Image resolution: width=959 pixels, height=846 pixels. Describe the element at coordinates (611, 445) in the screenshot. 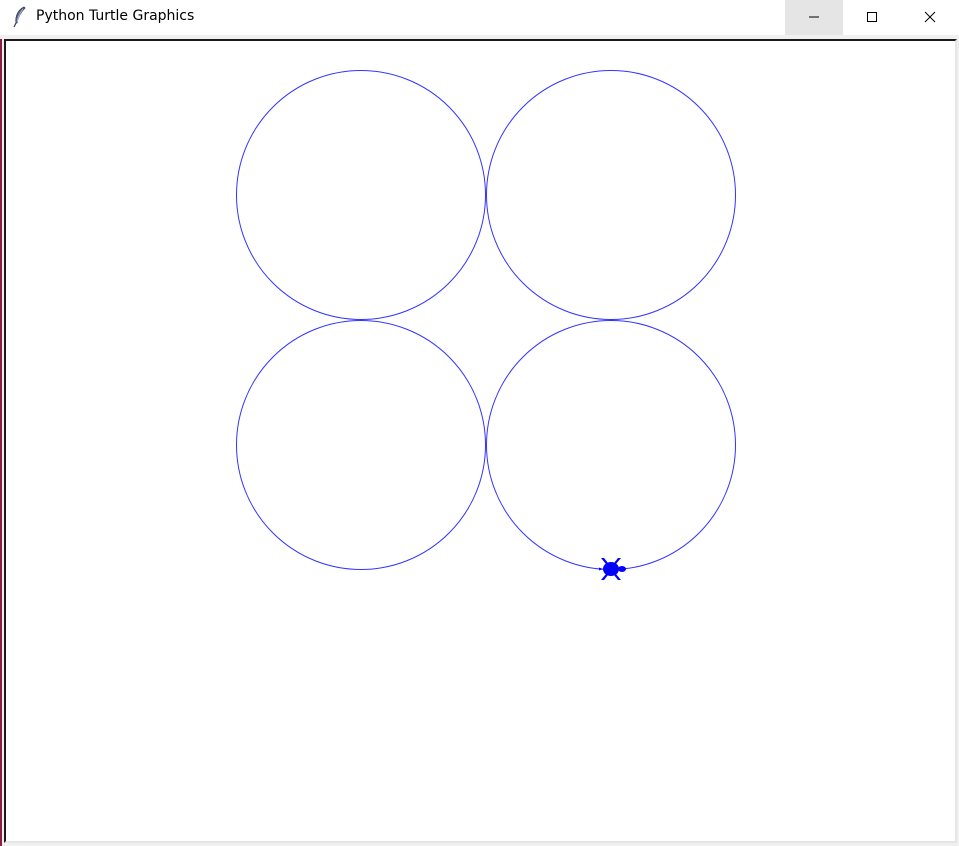

I see `circle-bottom-right` at that location.